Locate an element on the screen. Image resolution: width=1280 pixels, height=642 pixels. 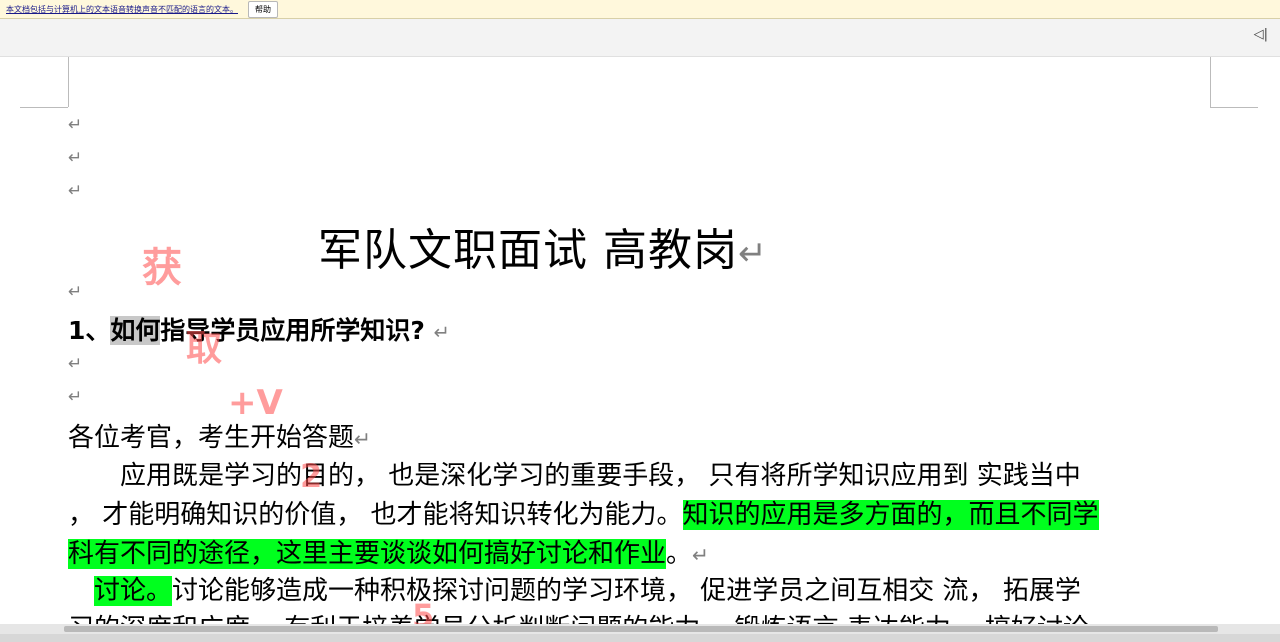
highlighted-text: 知识的应用是多方面的，而且不同学 is located at coordinates (890, 515).